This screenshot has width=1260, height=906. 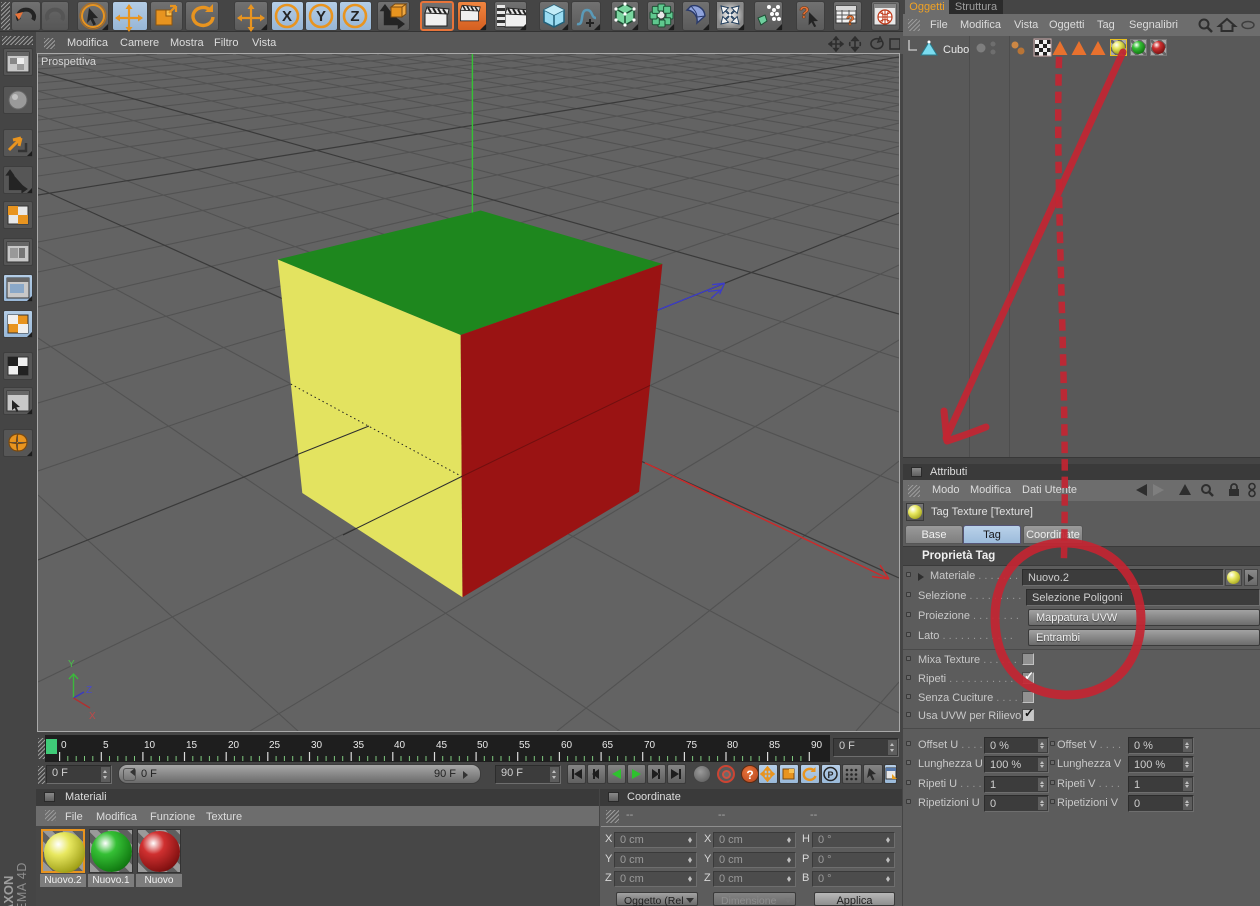 I want to click on svg-text: 5, so click(x=106, y=745).